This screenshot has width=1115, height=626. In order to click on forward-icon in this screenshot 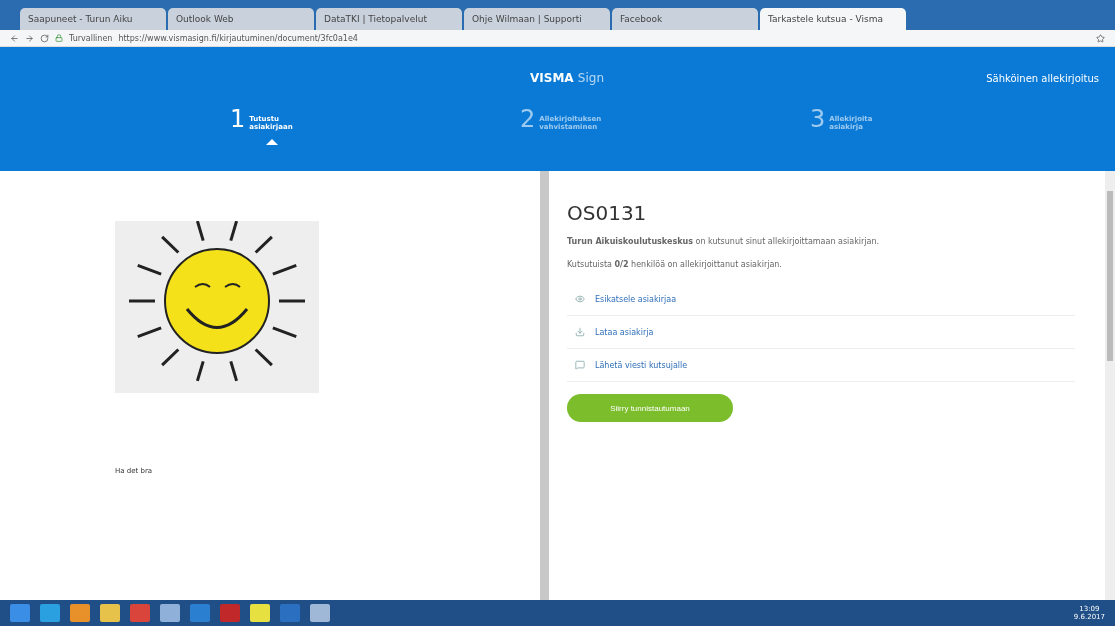, I will do `click(29, 38)`.